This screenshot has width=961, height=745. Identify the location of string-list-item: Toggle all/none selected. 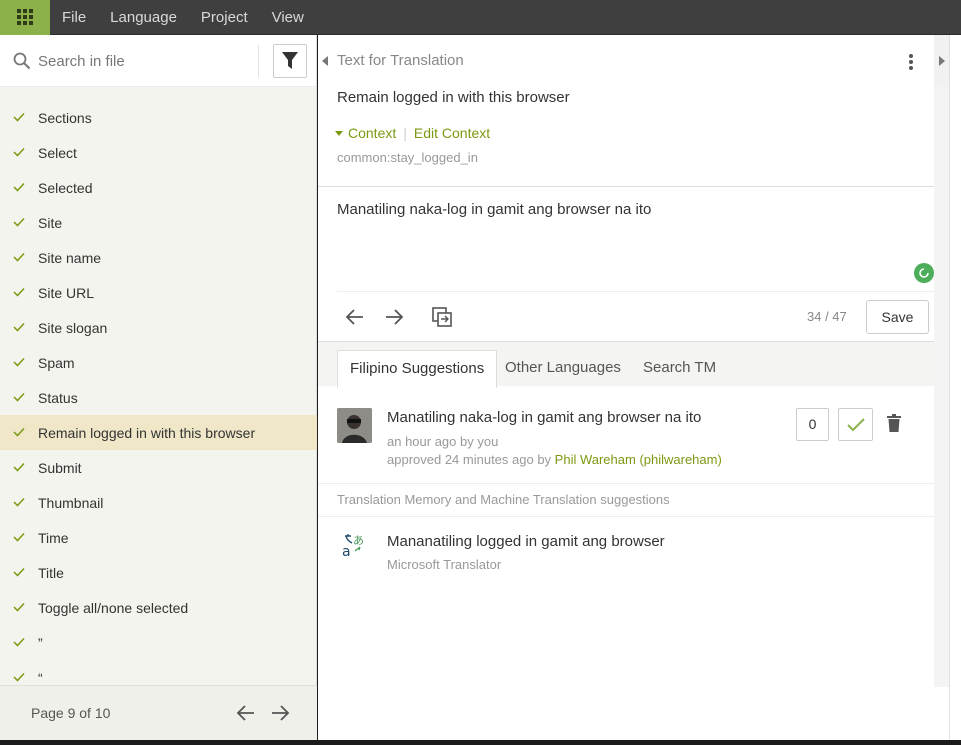
(158, 607).